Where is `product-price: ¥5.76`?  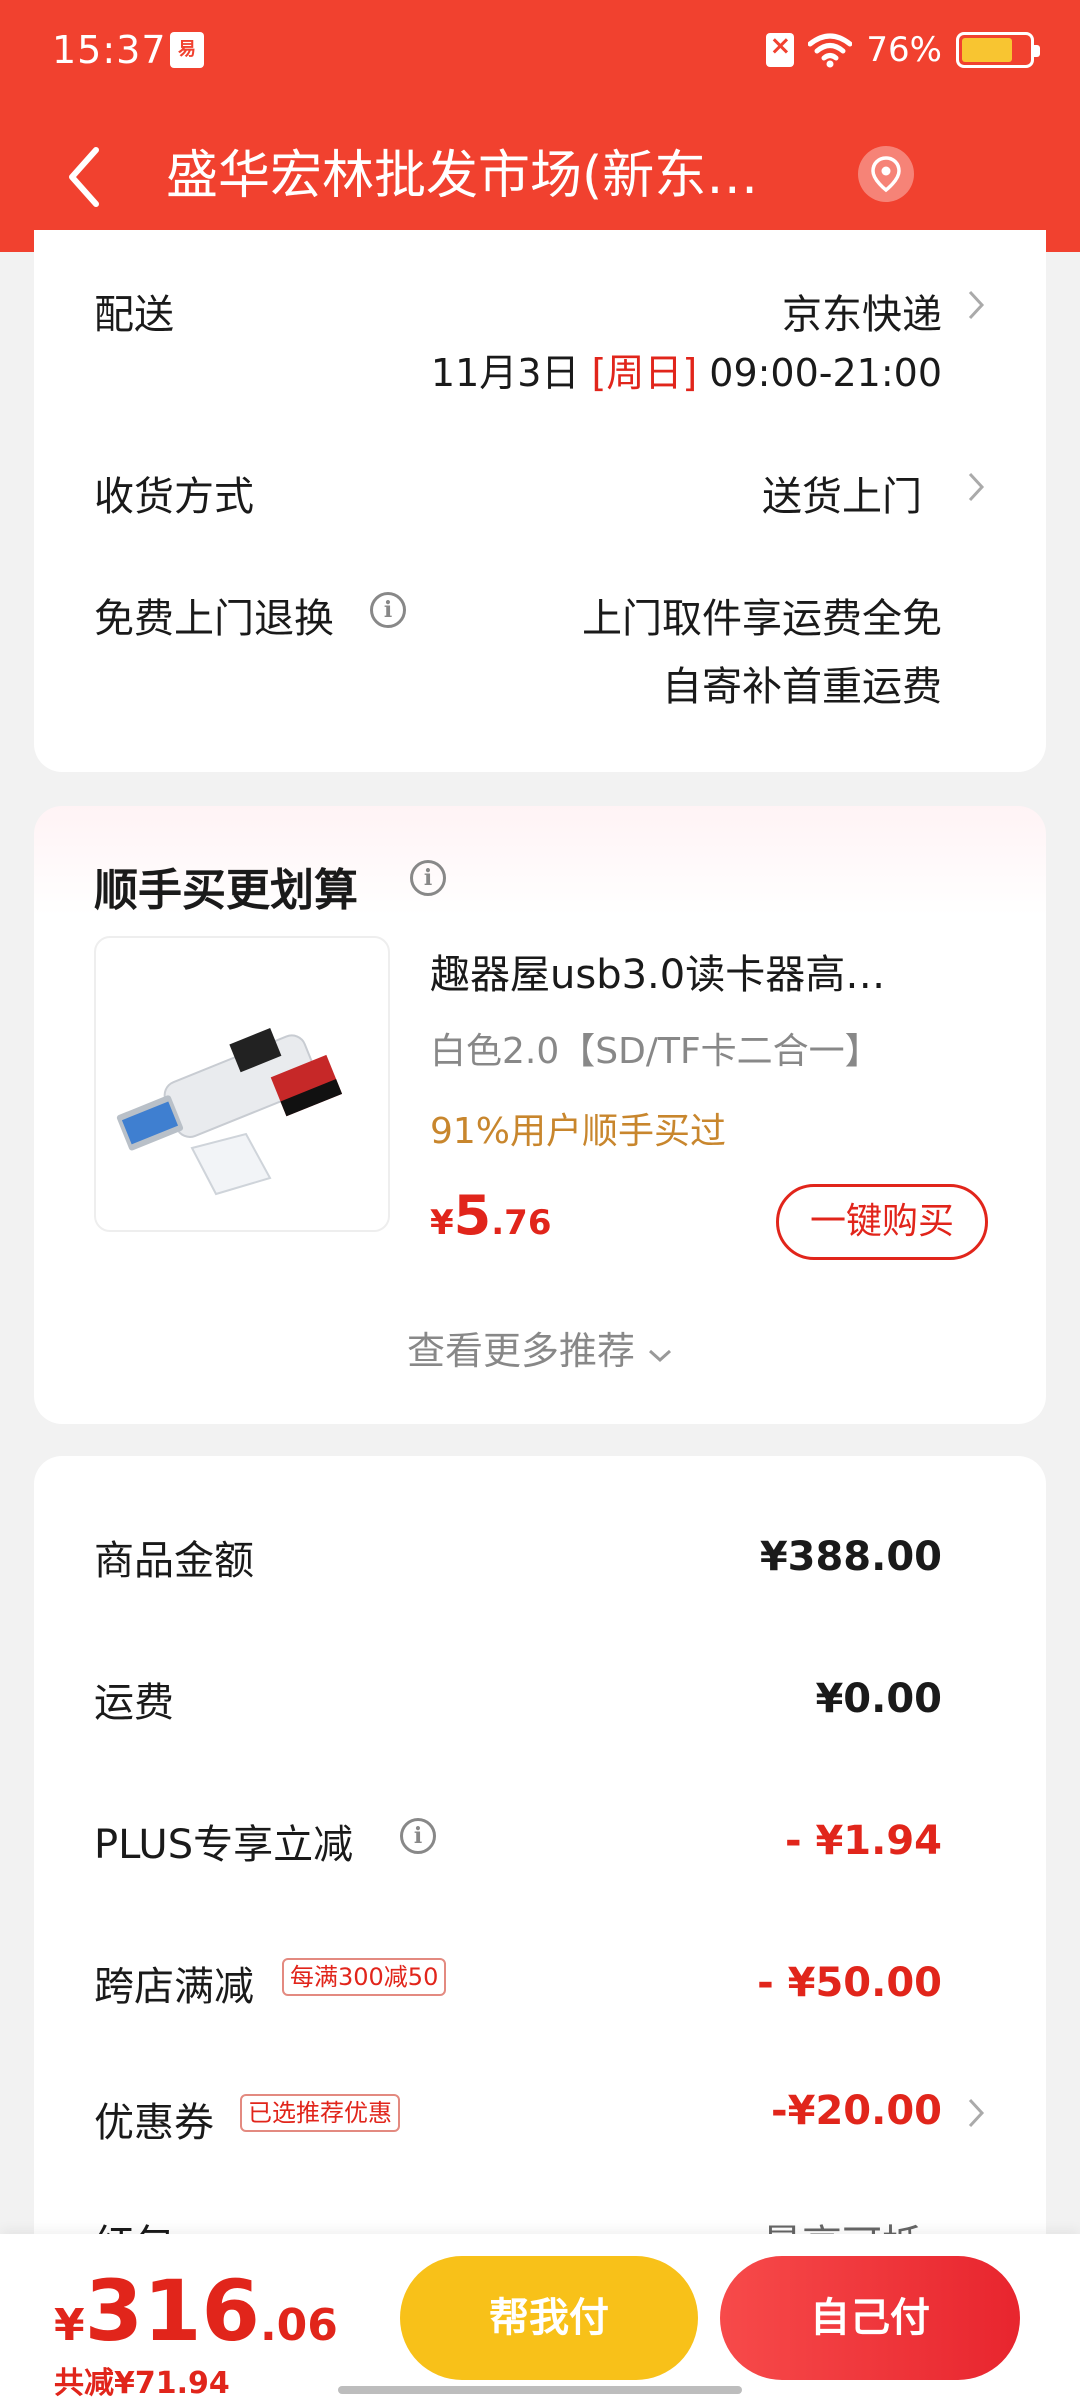
product-price: ¥5.76 is located at coordinates (490, 1215).